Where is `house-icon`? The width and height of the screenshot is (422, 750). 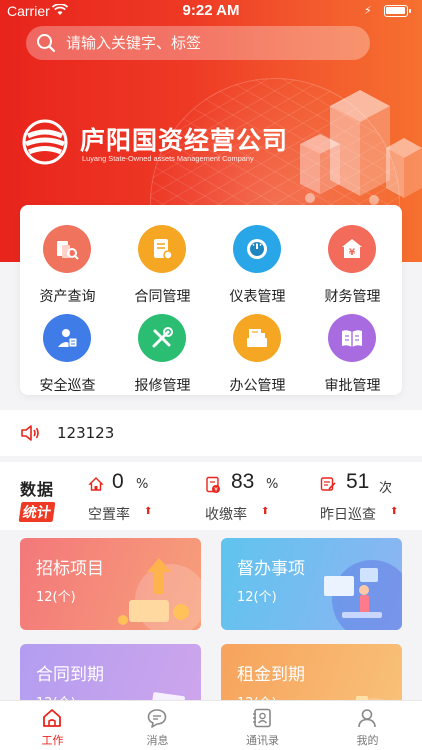 house-icon is located at coordinates (96, 484).